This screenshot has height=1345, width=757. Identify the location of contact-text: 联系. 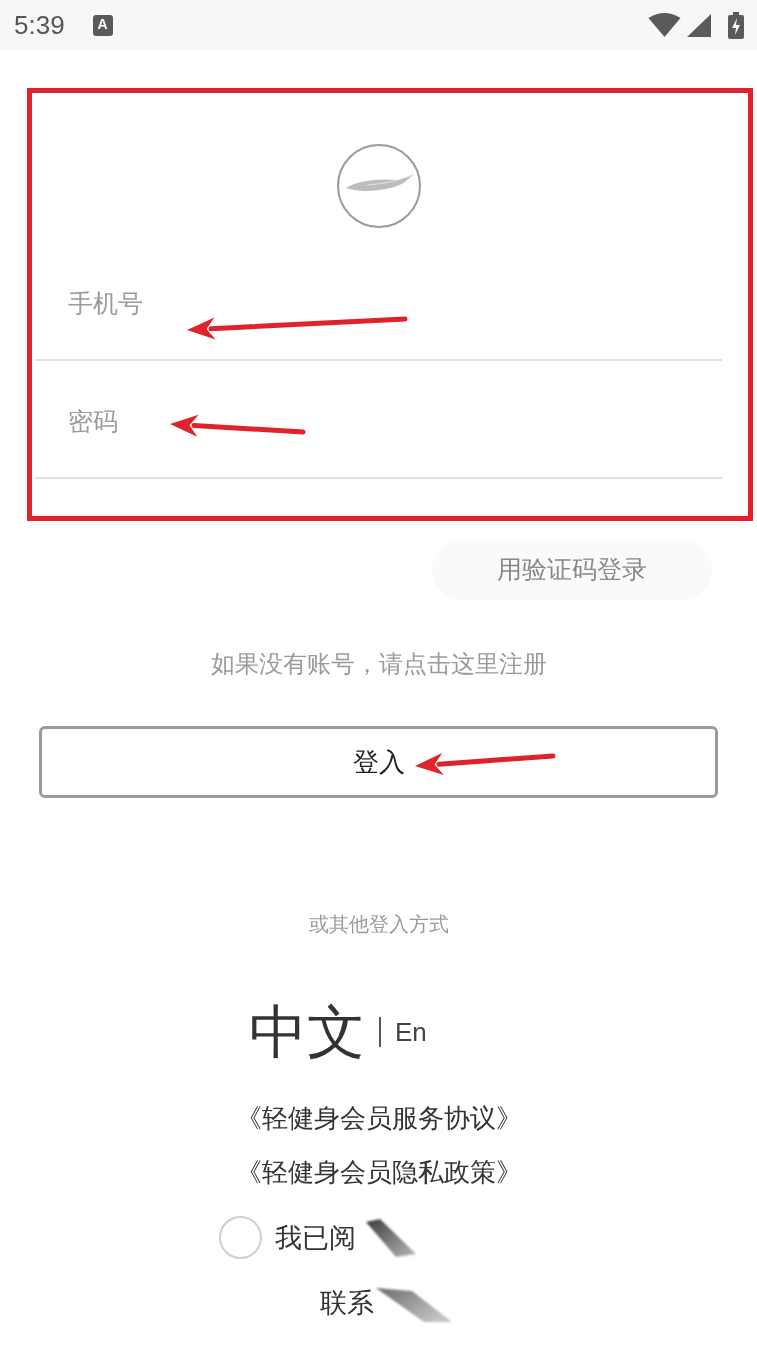
(347, 1303).